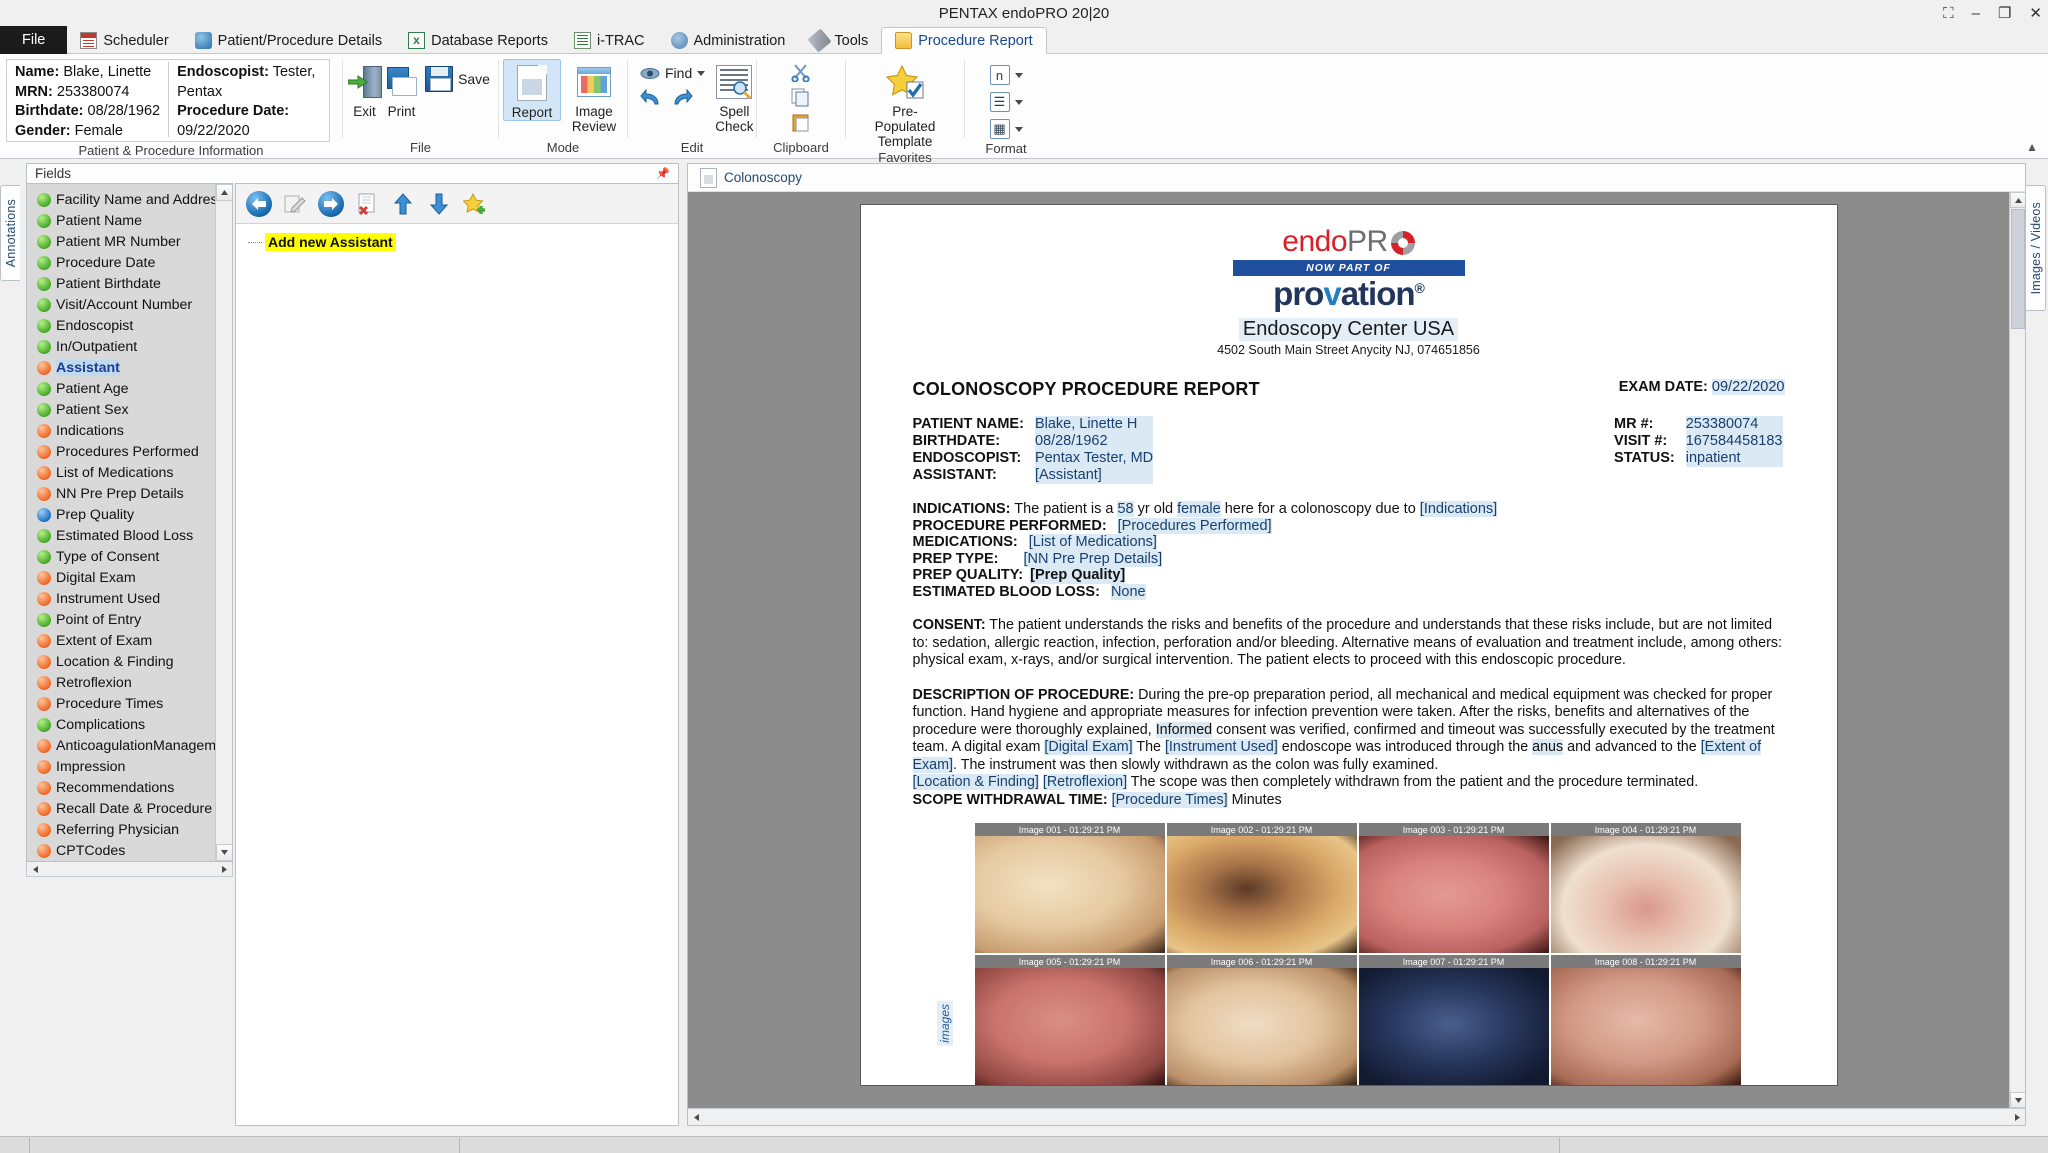  Describe the element at coordinates (1948, 13) in the screenshot. I see `restore-down-icon: ⛶` at that location.